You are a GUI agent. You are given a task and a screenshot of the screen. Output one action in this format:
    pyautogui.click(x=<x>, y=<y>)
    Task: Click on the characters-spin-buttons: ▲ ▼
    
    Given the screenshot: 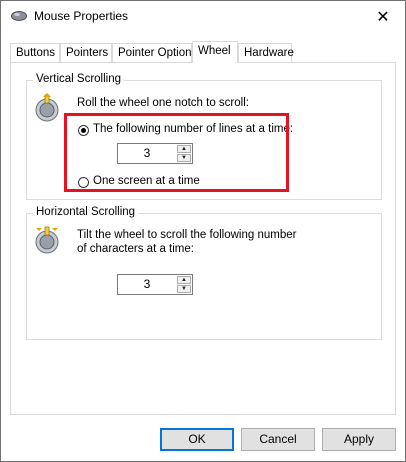 What is the action you would take?
    pyautogui.click(x=184, y=284)
    